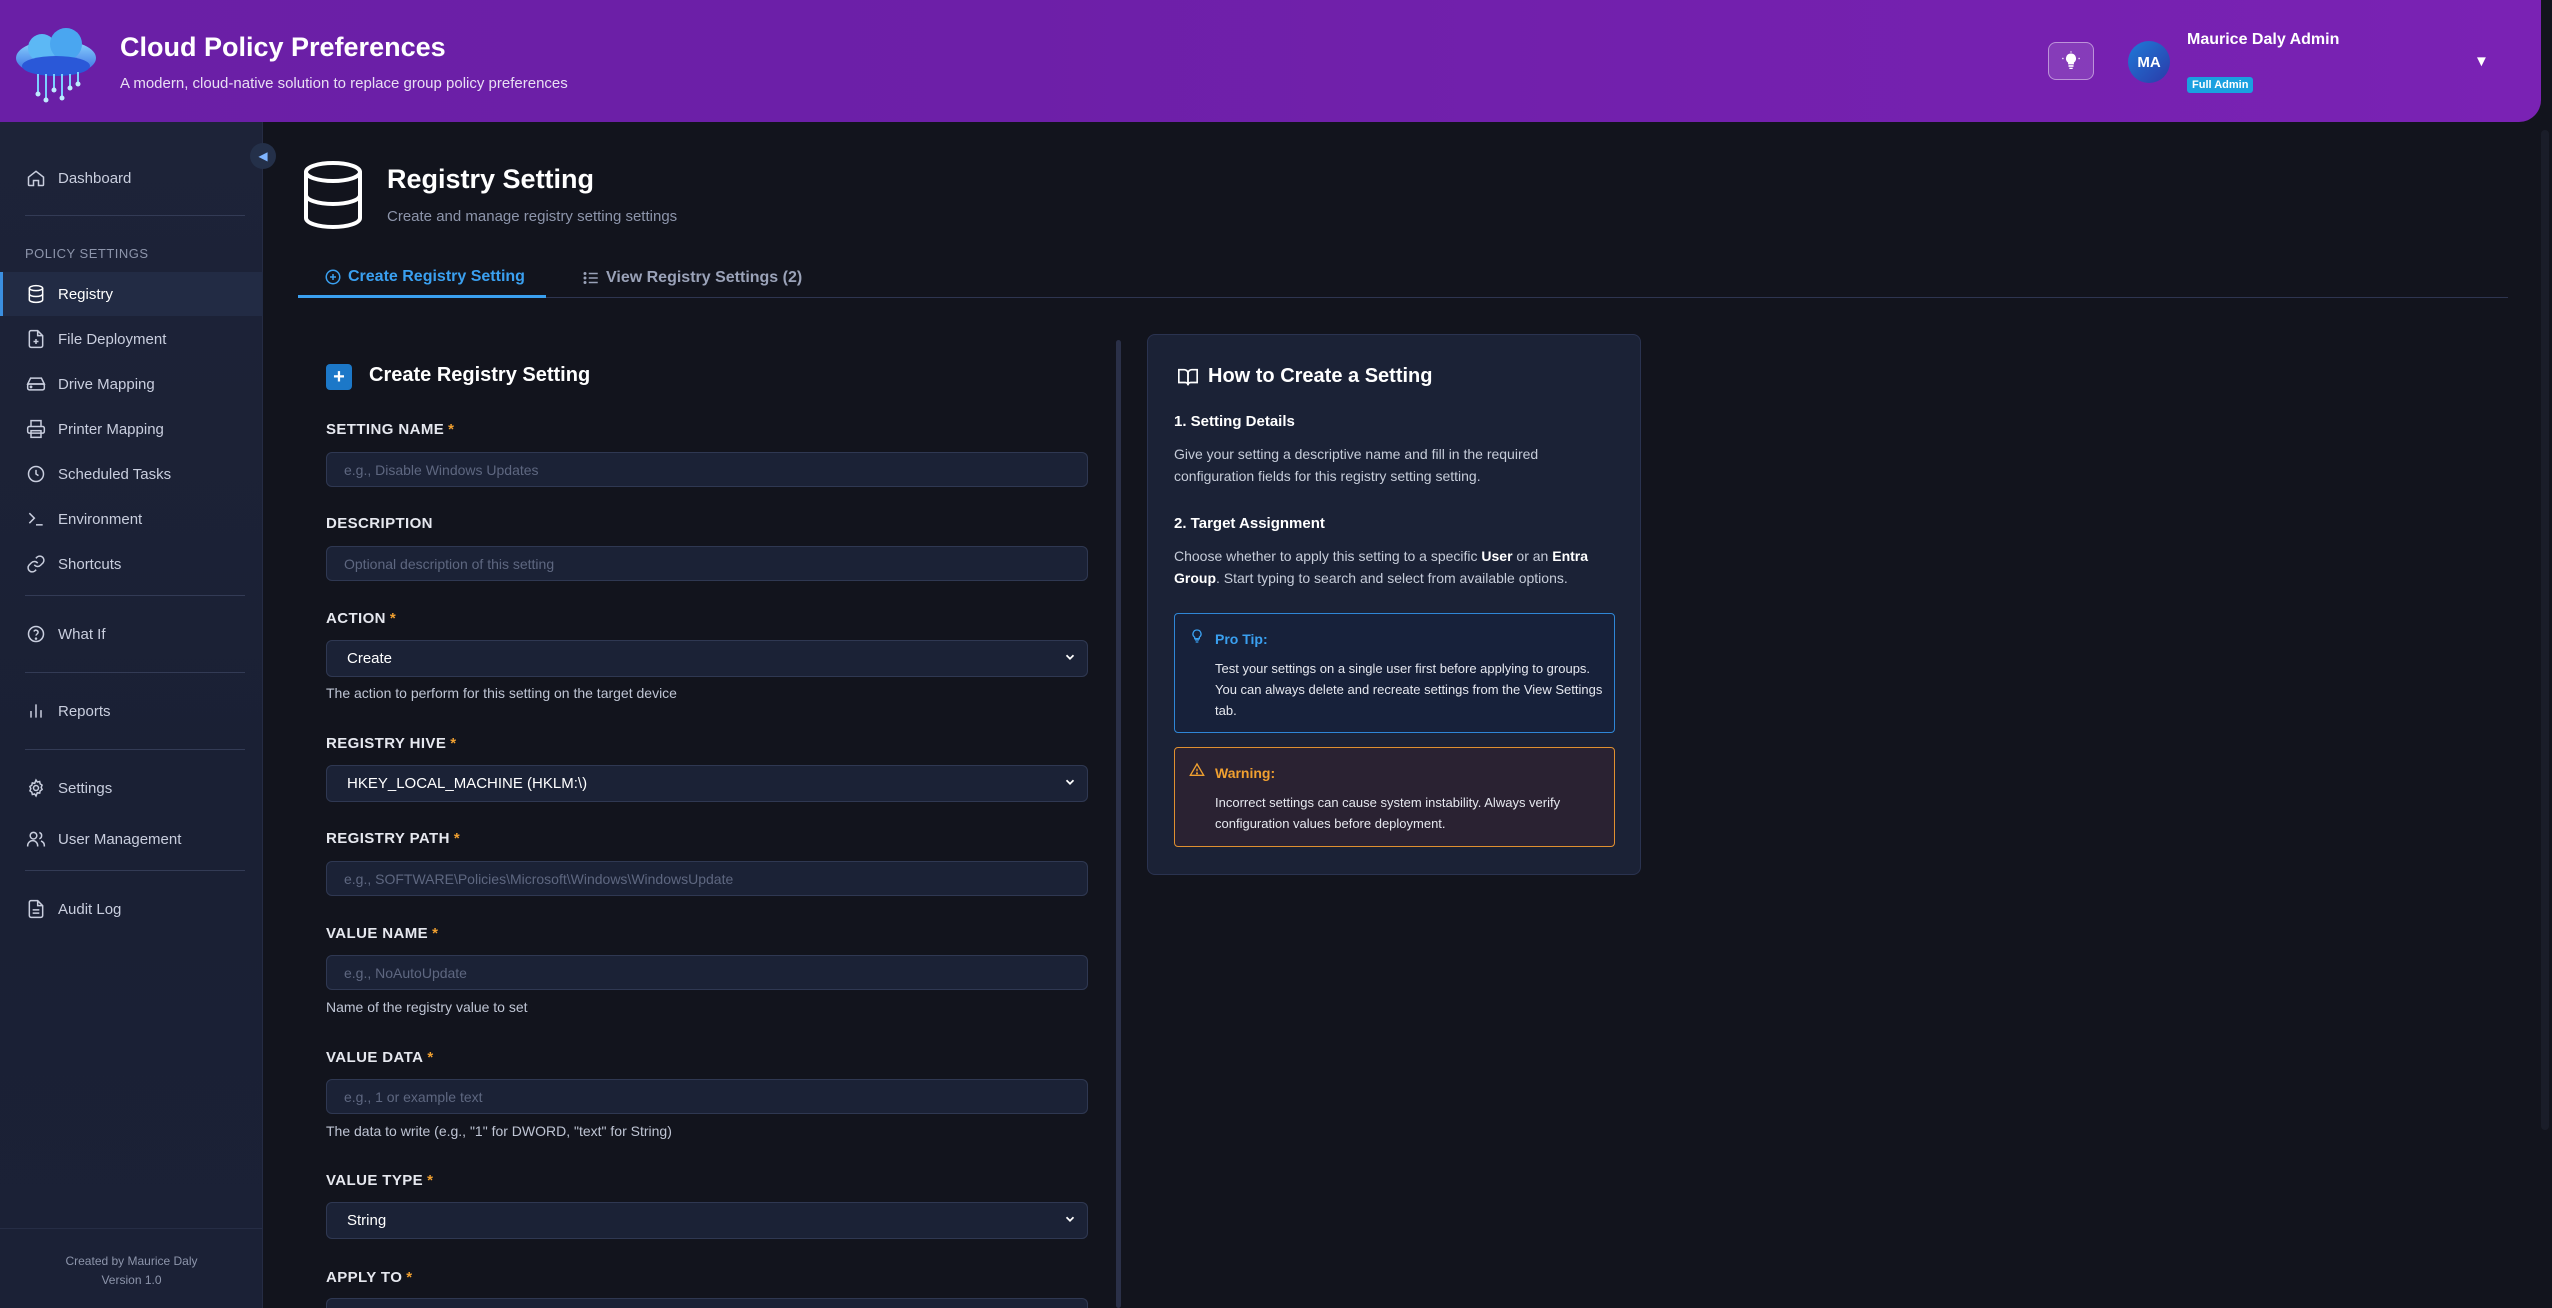 Image resolution: width=2552 pixels, height=1308 pixels. Describe the element at coordinates (2263, 40) in the screenshot. I see `user-name: Maurice Daly Admin` at that location.